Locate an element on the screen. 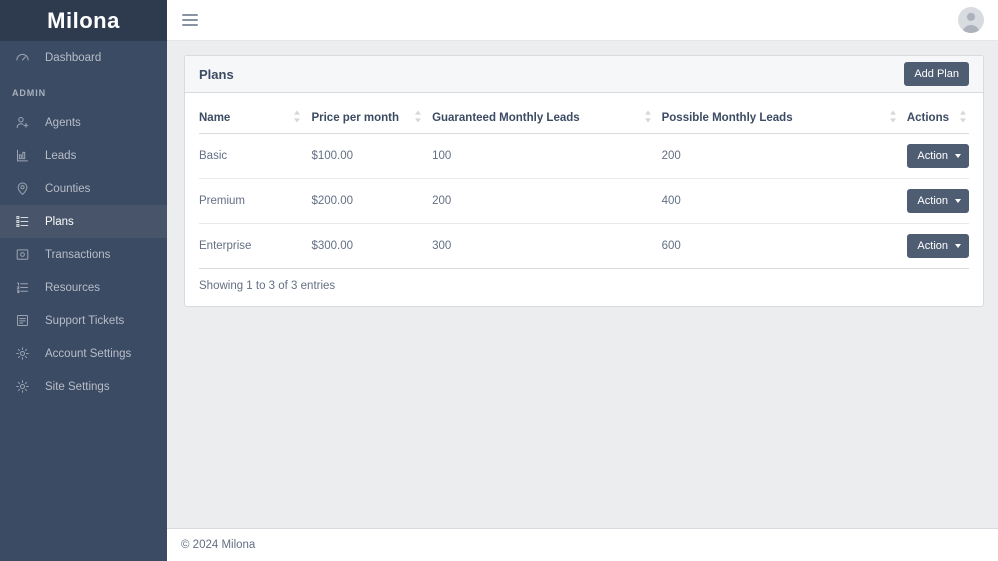  hamburger-icon is located at coordinates (190, 20).